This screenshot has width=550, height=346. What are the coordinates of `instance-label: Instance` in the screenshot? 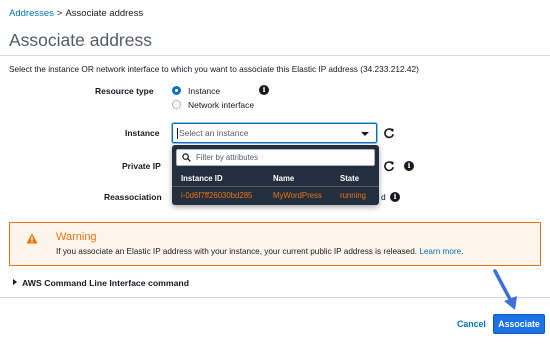 It's located at (142, 133).